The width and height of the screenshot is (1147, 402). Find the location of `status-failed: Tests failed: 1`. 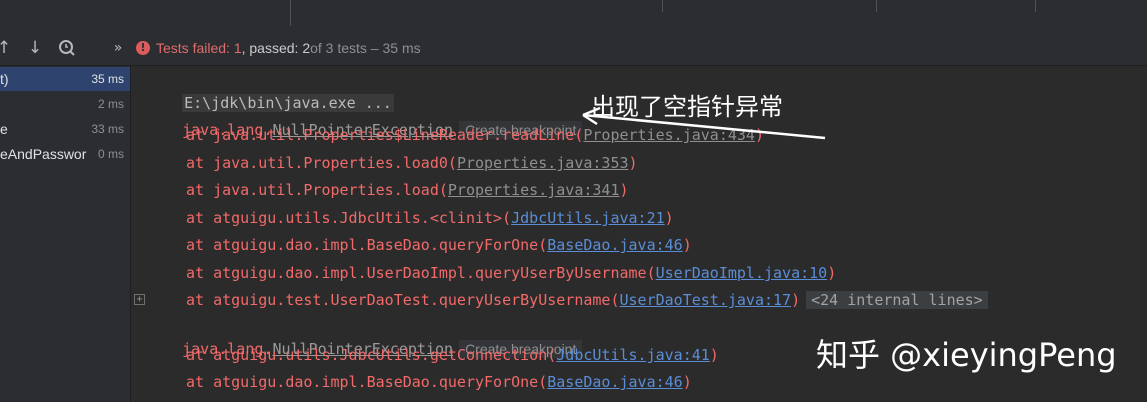

status-failed: Tests failed: 1 is located at coordinates (199, 48).